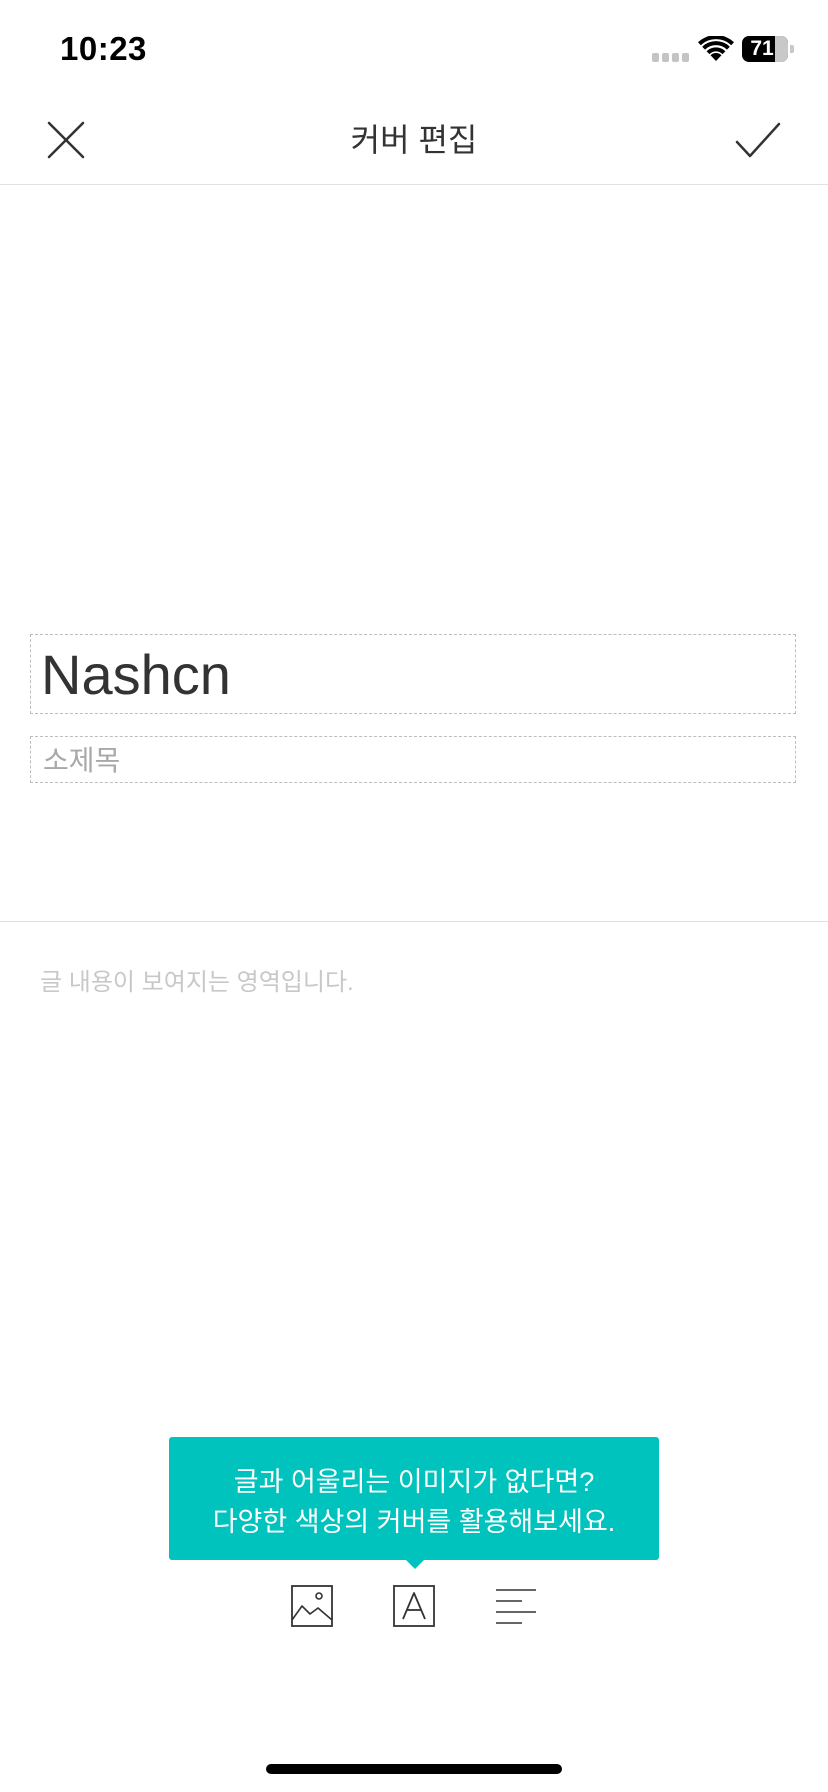 The height and width of the screenshot is (1792, 828). What do you see at coordinates (414, 921) in the screenshot?
I see `cover-divider` at bounding box center [414, 921].